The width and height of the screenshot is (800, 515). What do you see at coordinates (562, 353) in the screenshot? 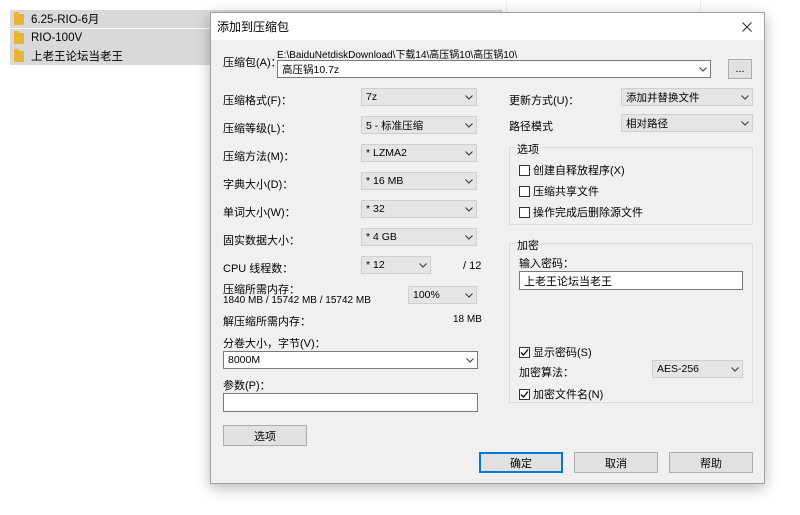
I see `show-password-label: 显示密码(S)` at bounding box center [562, 353].